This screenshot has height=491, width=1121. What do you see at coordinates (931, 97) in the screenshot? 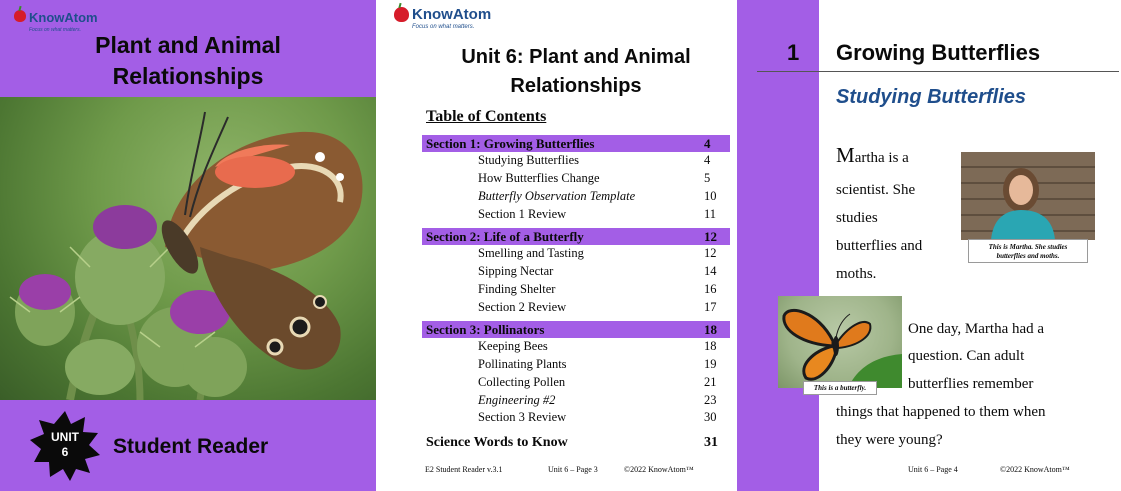
I see `lesson-subheading: Studying Butterflies` at bounding box center [931, 97].